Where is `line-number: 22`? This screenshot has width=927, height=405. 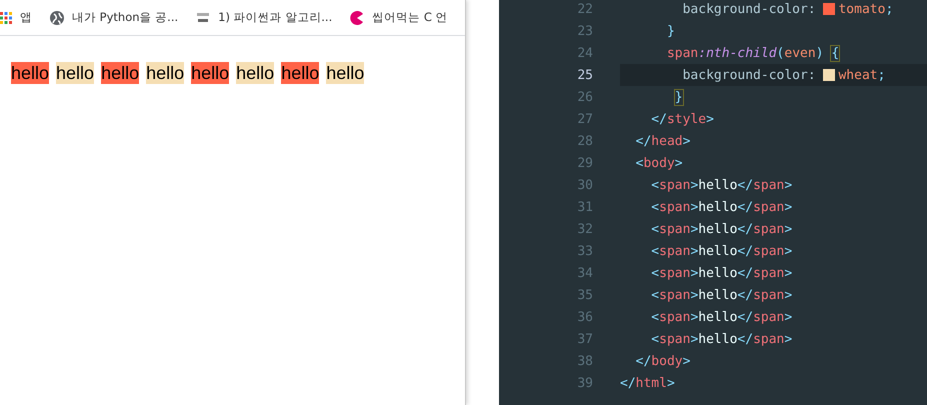
line-number: 22 is located at coordinates (584, 9).